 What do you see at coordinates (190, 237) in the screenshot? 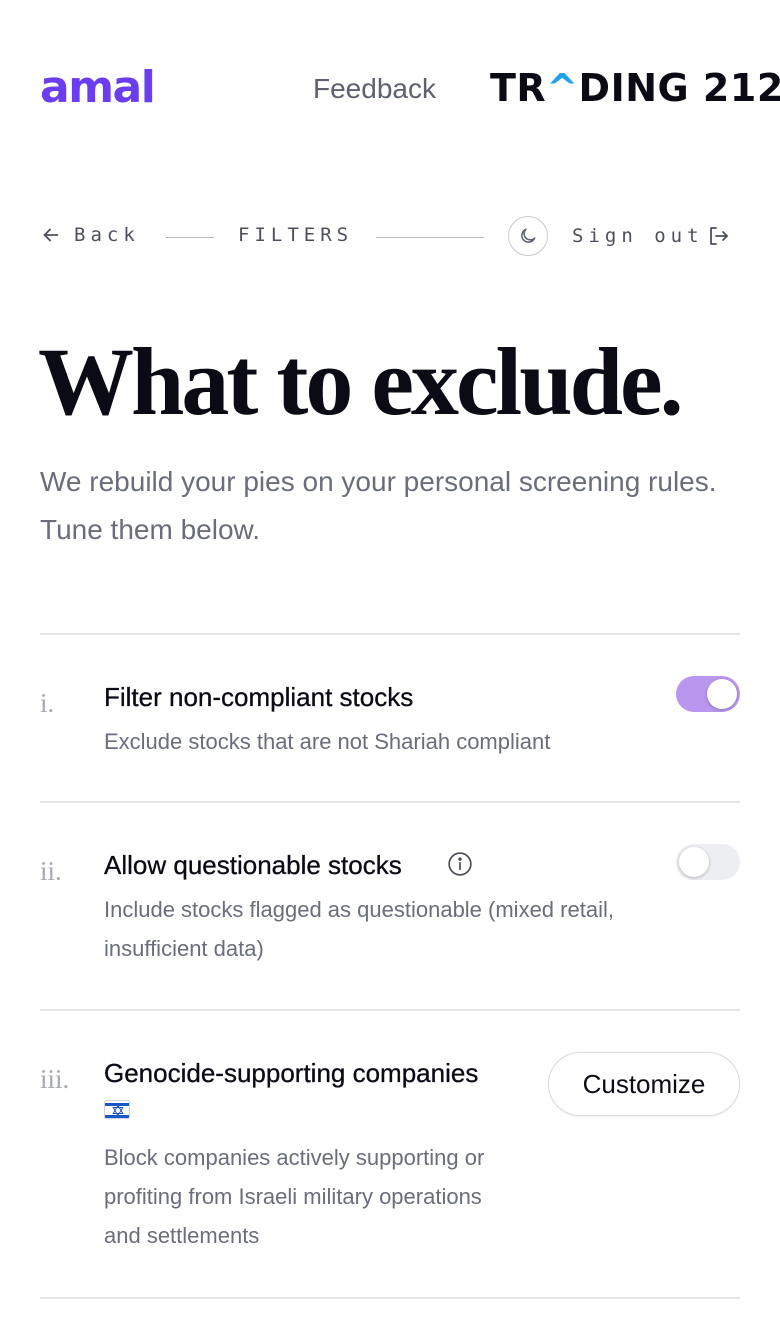
I see `nav-divider-left` at bounding box center [190, 237].